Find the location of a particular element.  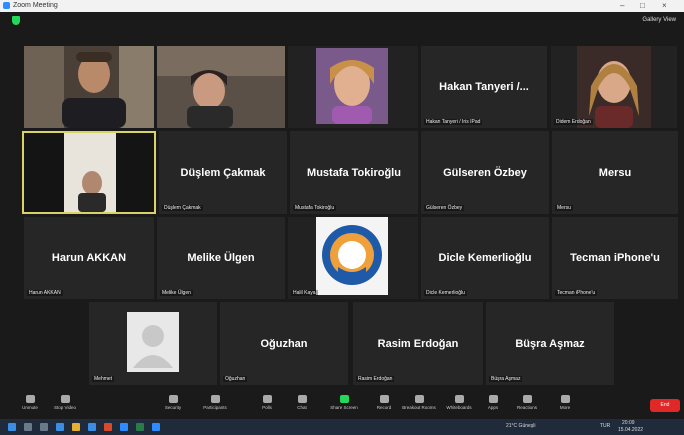

participant-label: Mehmet is located at coordinates (103, 379).